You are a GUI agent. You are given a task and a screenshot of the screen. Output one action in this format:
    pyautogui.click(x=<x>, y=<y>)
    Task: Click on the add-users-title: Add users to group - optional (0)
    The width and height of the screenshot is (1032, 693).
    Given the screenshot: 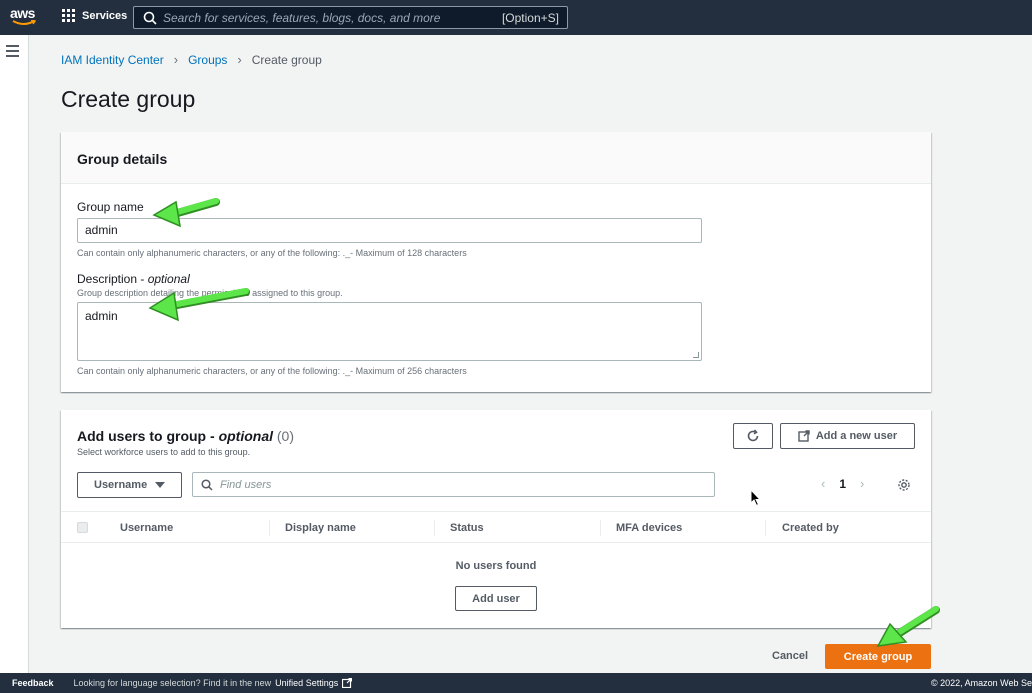 What is the action you would take?
    pyautogui.click(x=185, y=436)
    